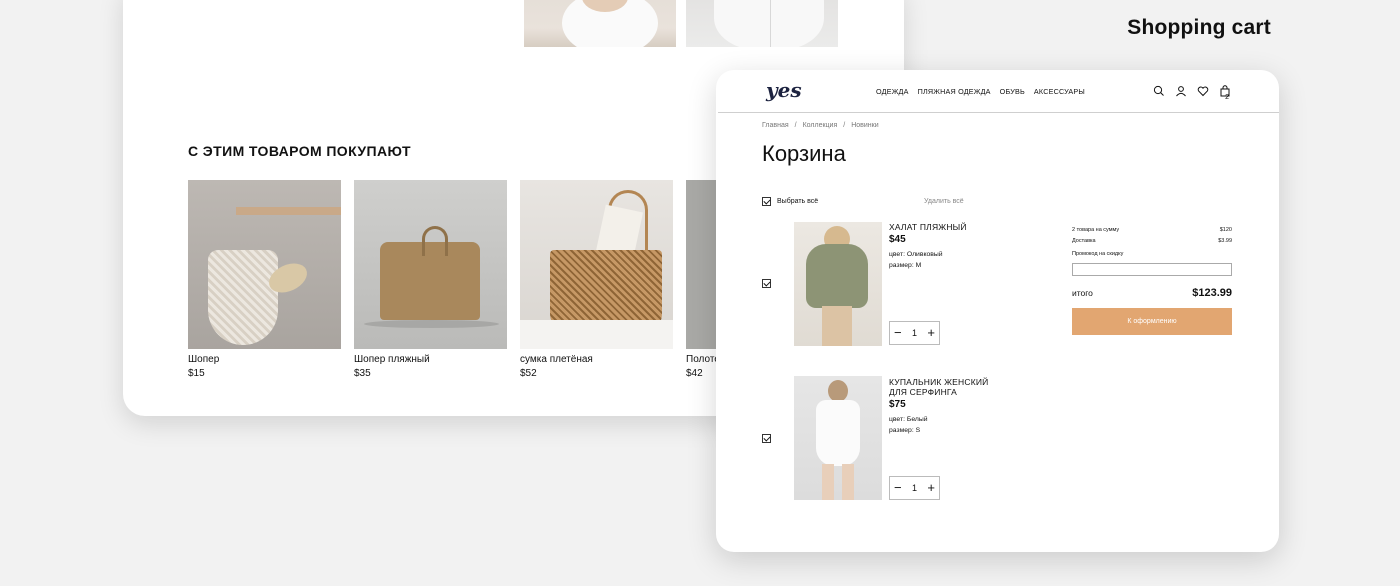 The height and width of the screenshot is (586, 1400). Describe the element at coordinates (916, 254) in the screenshot. I see `item-color: цвет: Оливковый` at that location.